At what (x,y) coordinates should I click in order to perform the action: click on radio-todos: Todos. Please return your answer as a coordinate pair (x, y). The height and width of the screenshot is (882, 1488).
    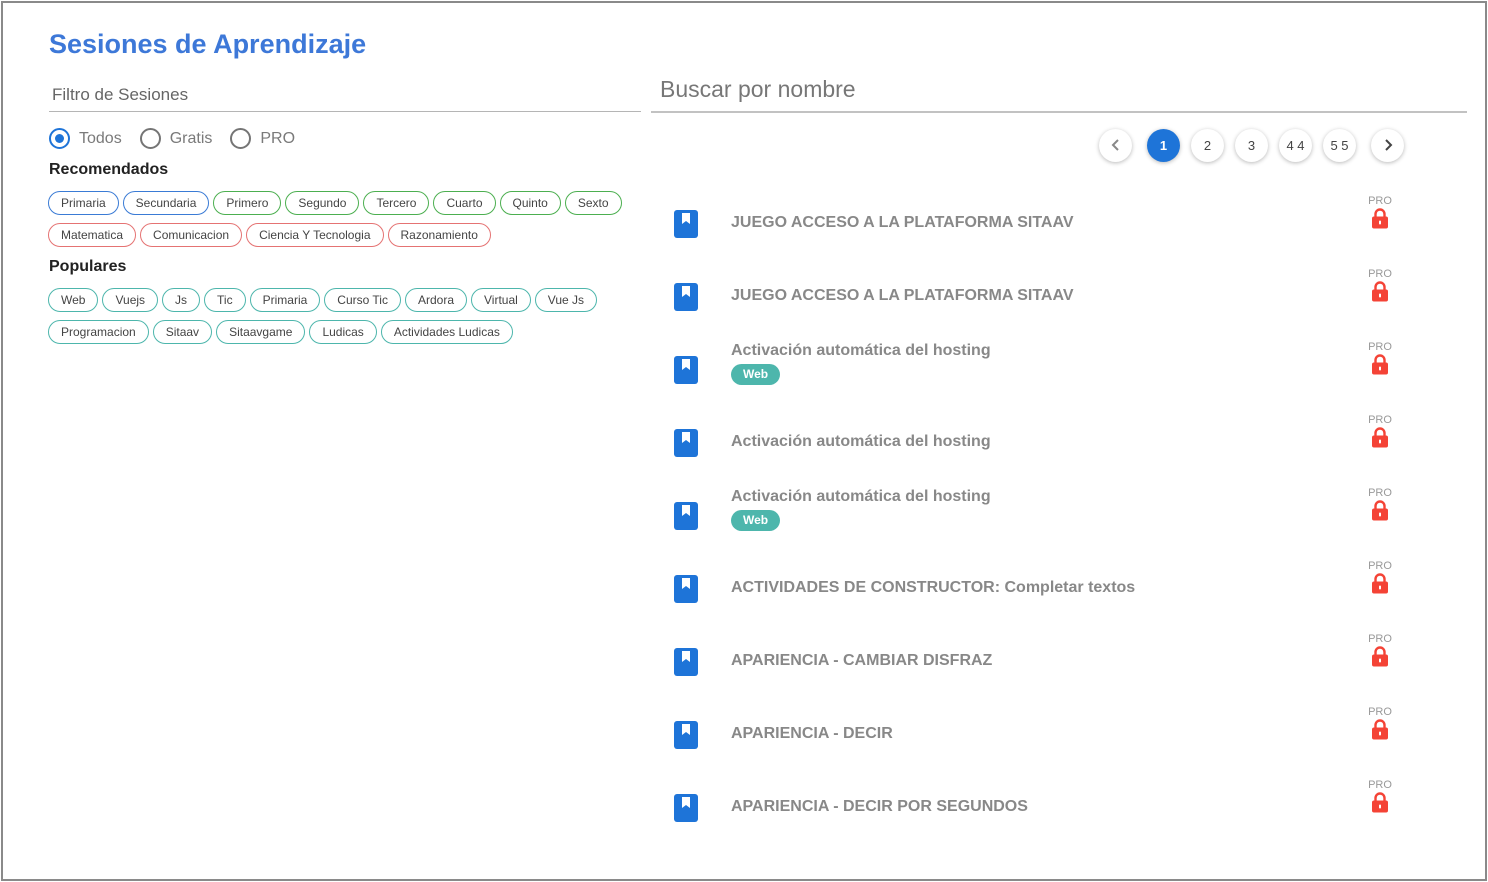
    Looking at the image, I should click on (85, 138).